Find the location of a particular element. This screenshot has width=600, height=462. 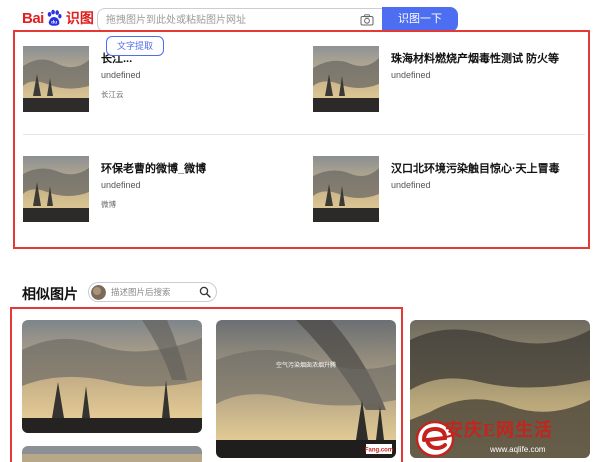

similar-images-title: 相似图片 is located at coordinates (50, 294).